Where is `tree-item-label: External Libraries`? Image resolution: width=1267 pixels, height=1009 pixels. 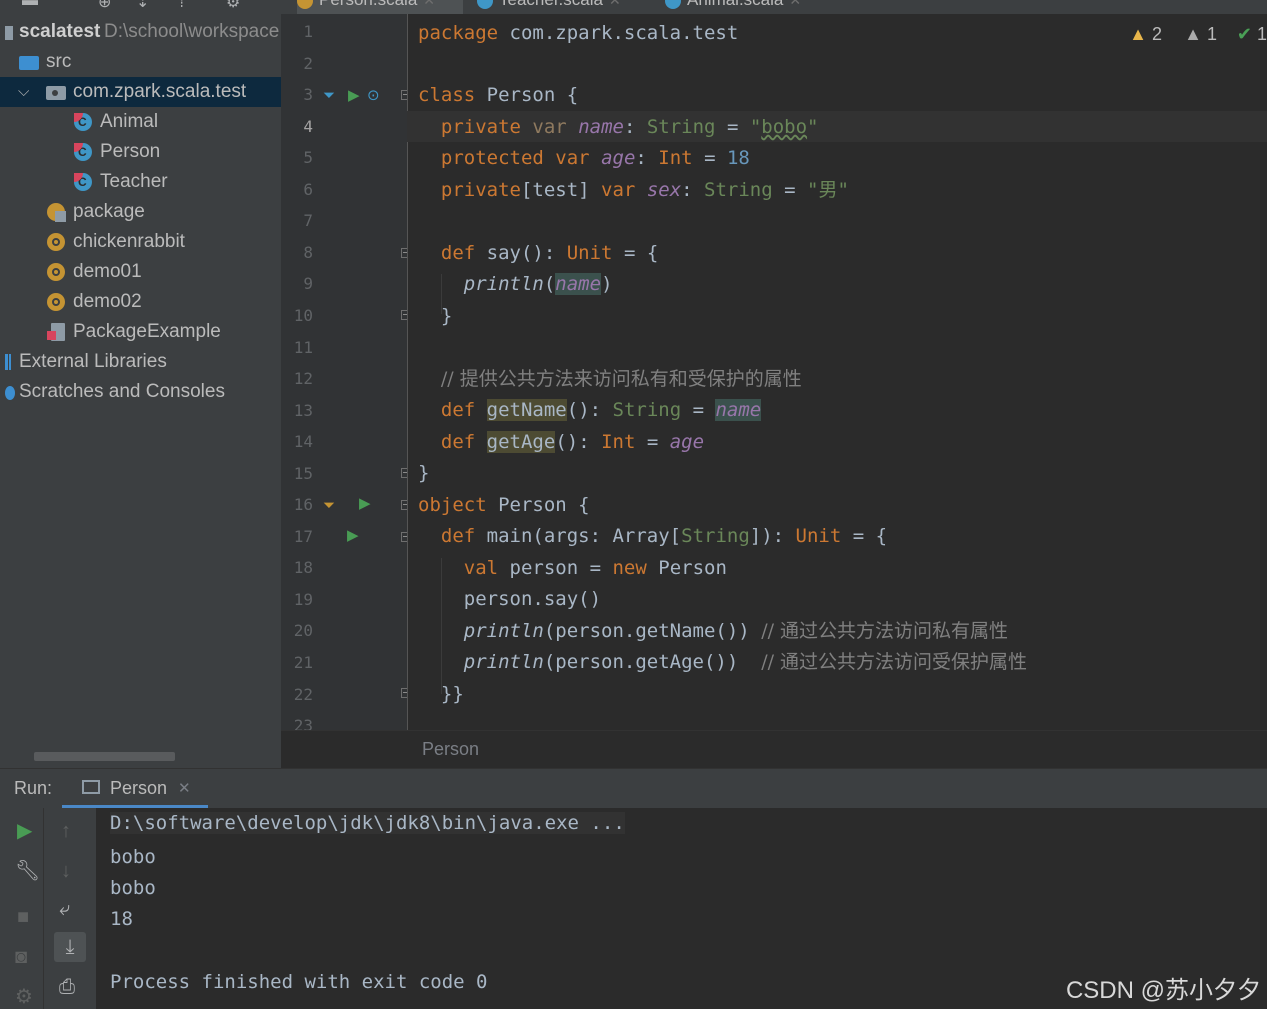
tree-item-label: External Libraries is located at coordinates (93, 361).